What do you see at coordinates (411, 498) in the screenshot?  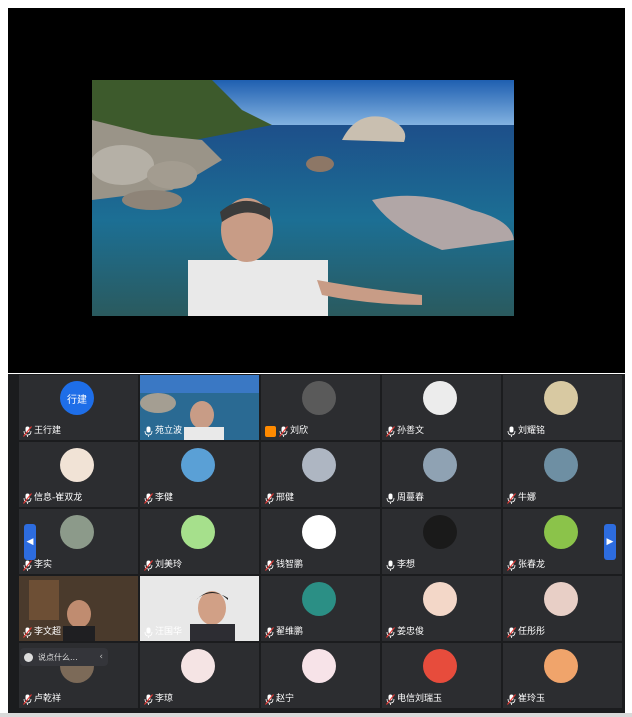 I see `participant-name-text: 周蔓春` at bounding box center [411, 498].